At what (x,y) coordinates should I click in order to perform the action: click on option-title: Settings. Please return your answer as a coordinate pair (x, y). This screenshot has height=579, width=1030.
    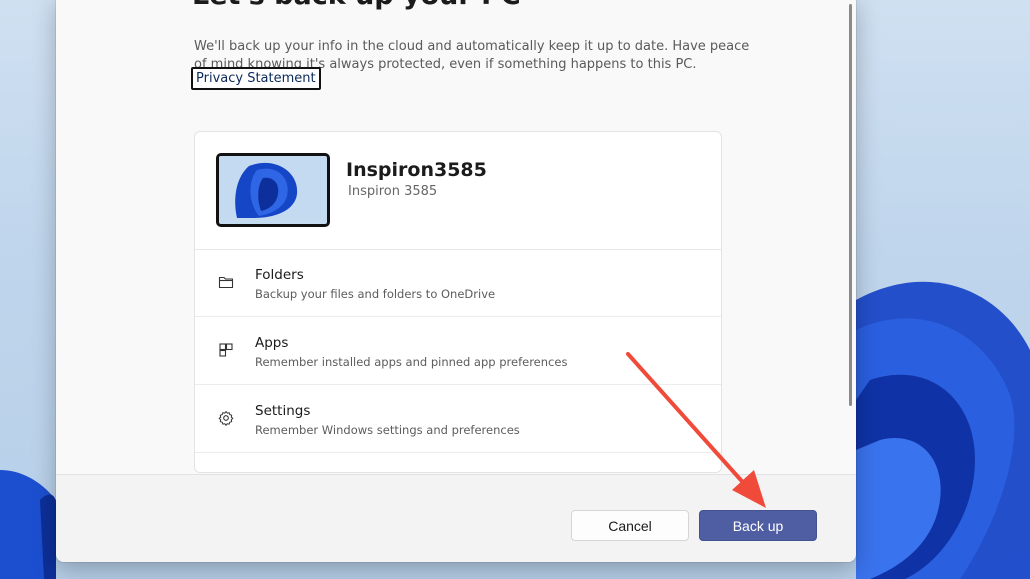
    Looking at the image, I should click on (283, 411).